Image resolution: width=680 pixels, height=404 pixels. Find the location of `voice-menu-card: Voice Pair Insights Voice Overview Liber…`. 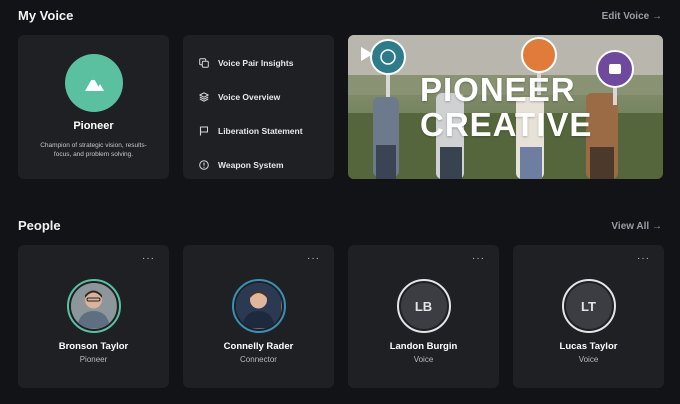

voice-menu-card: Voice Pair Insights Voice Overview Liber… is located at coordinates (258, 107).